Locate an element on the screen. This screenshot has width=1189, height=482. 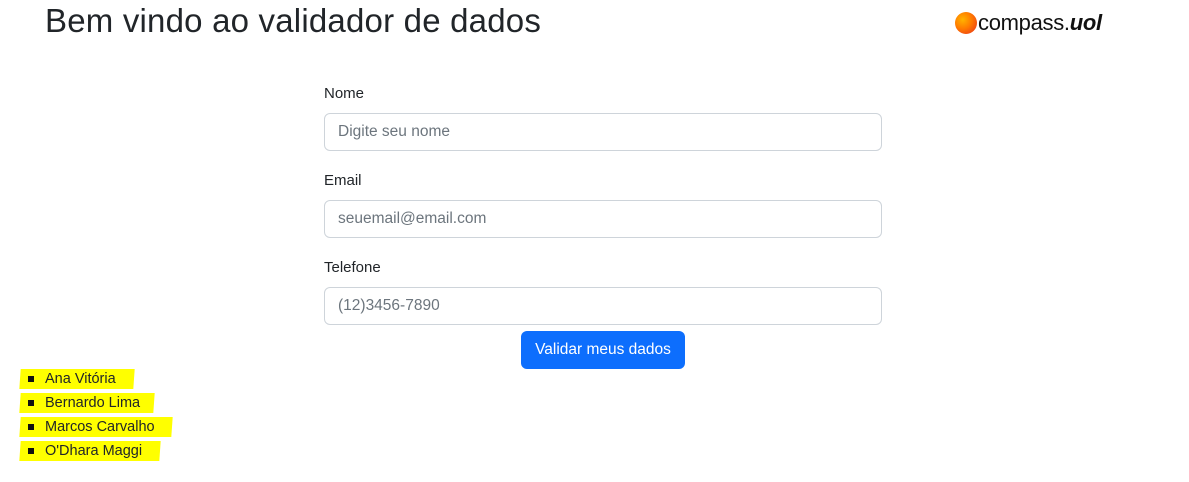
list-item: Bernardo Lima is located at coordinates (87, 403).